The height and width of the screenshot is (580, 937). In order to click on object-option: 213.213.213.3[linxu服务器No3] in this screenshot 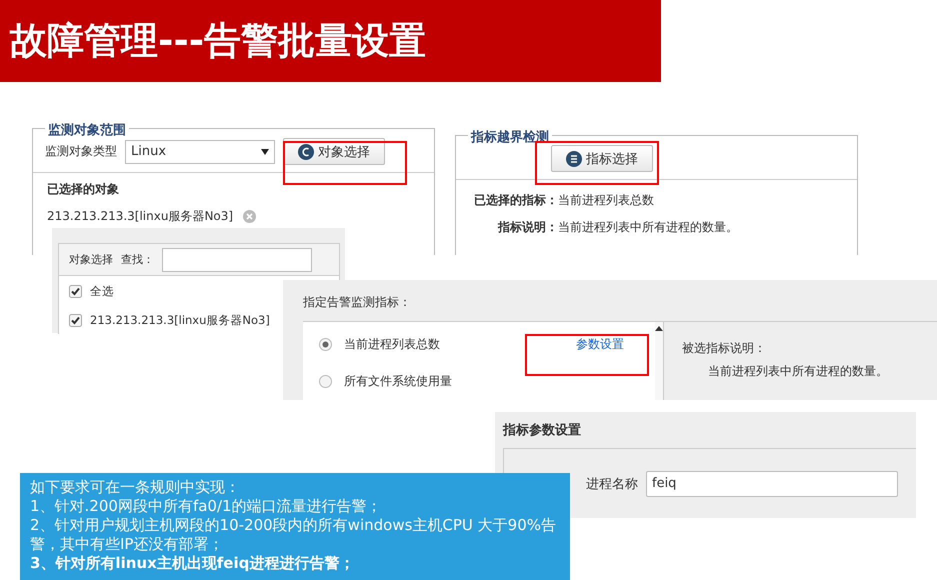, I will do `click(180, 320)`.